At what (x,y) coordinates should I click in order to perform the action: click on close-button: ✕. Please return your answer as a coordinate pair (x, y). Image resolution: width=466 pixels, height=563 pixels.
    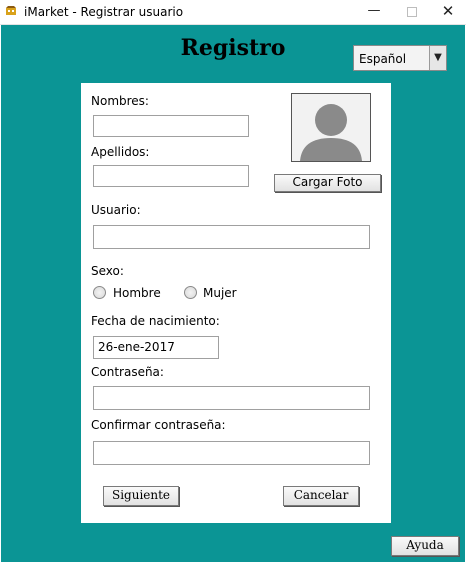
    Looking at the image, I should click on (448, 12).